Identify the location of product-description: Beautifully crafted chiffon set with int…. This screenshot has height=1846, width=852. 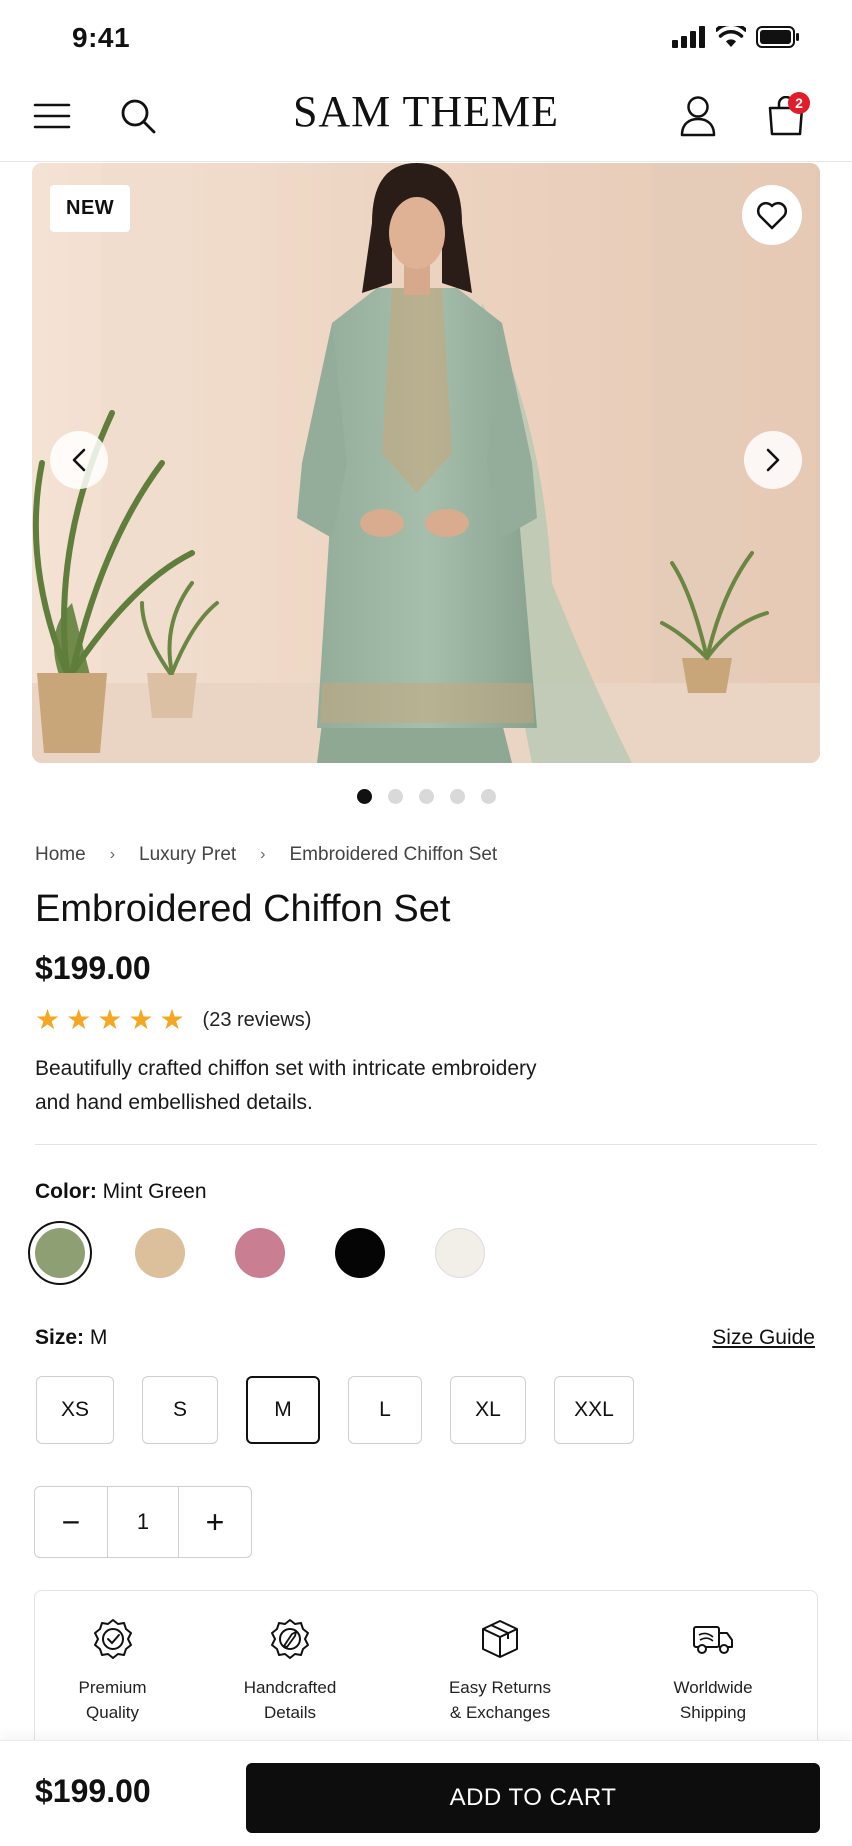
(286, 1085).